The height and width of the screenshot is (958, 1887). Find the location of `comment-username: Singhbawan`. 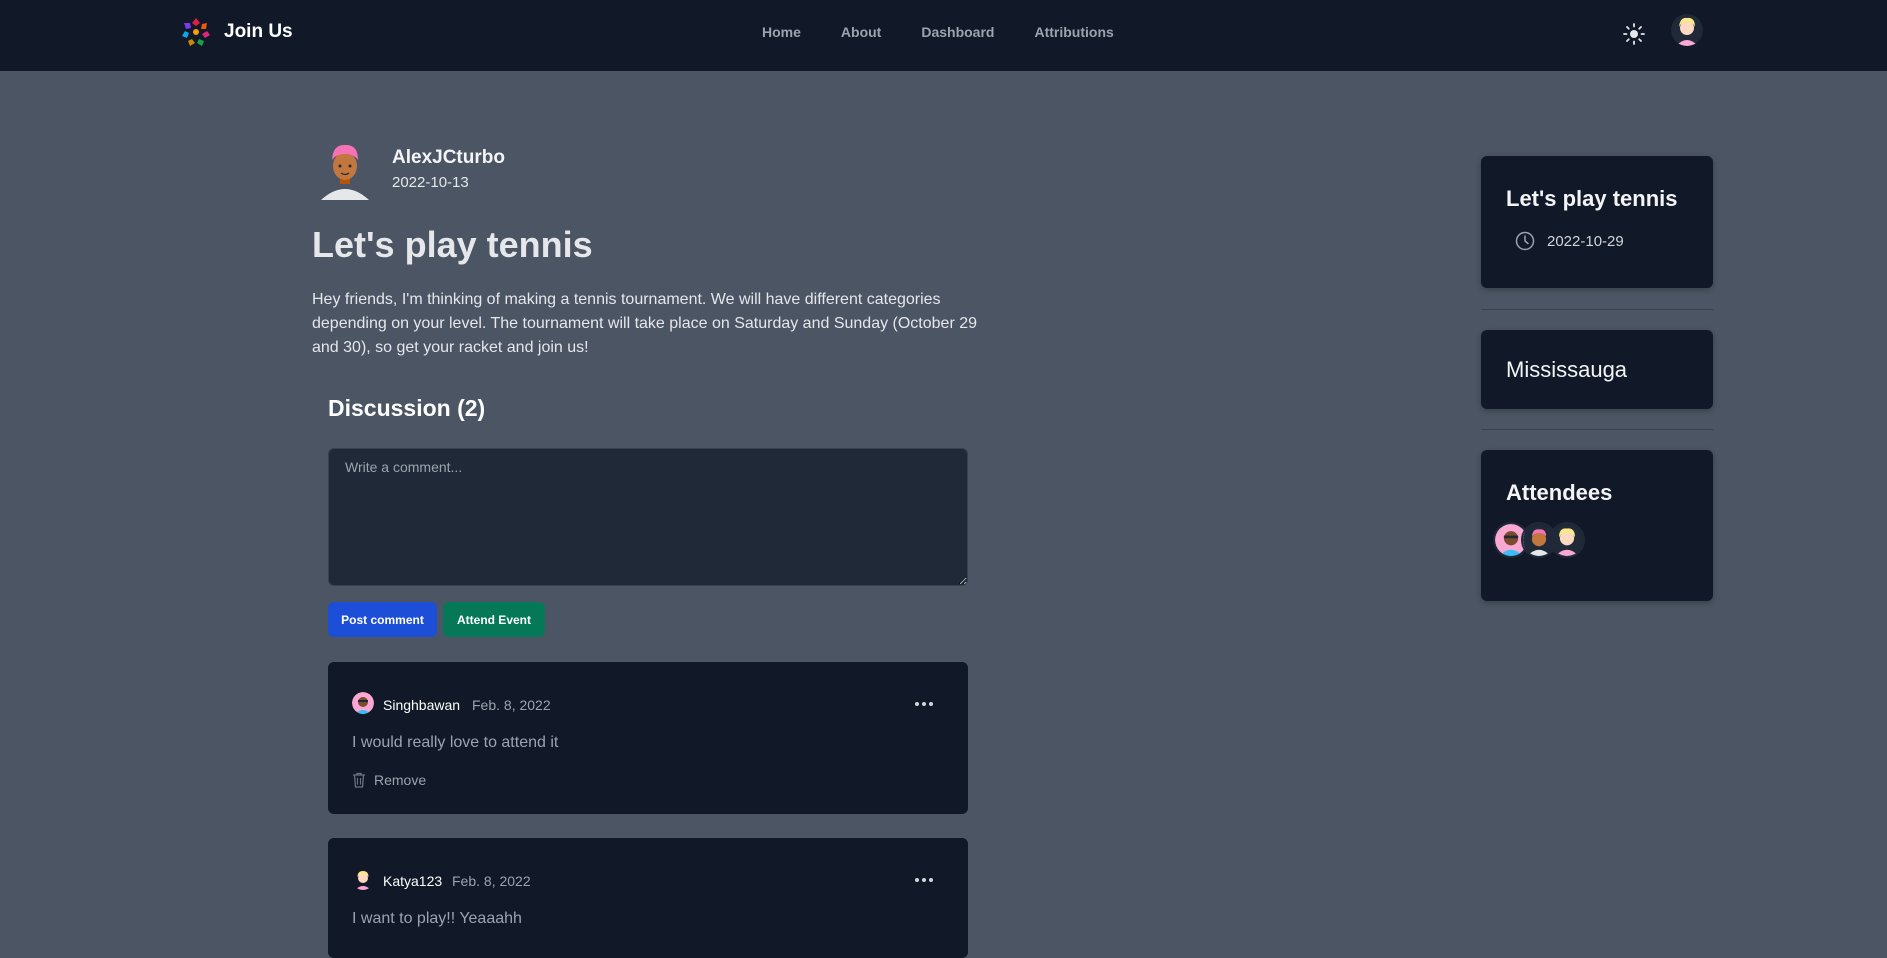

comment-username: Singhbawan is located at coordinates (421, 705).